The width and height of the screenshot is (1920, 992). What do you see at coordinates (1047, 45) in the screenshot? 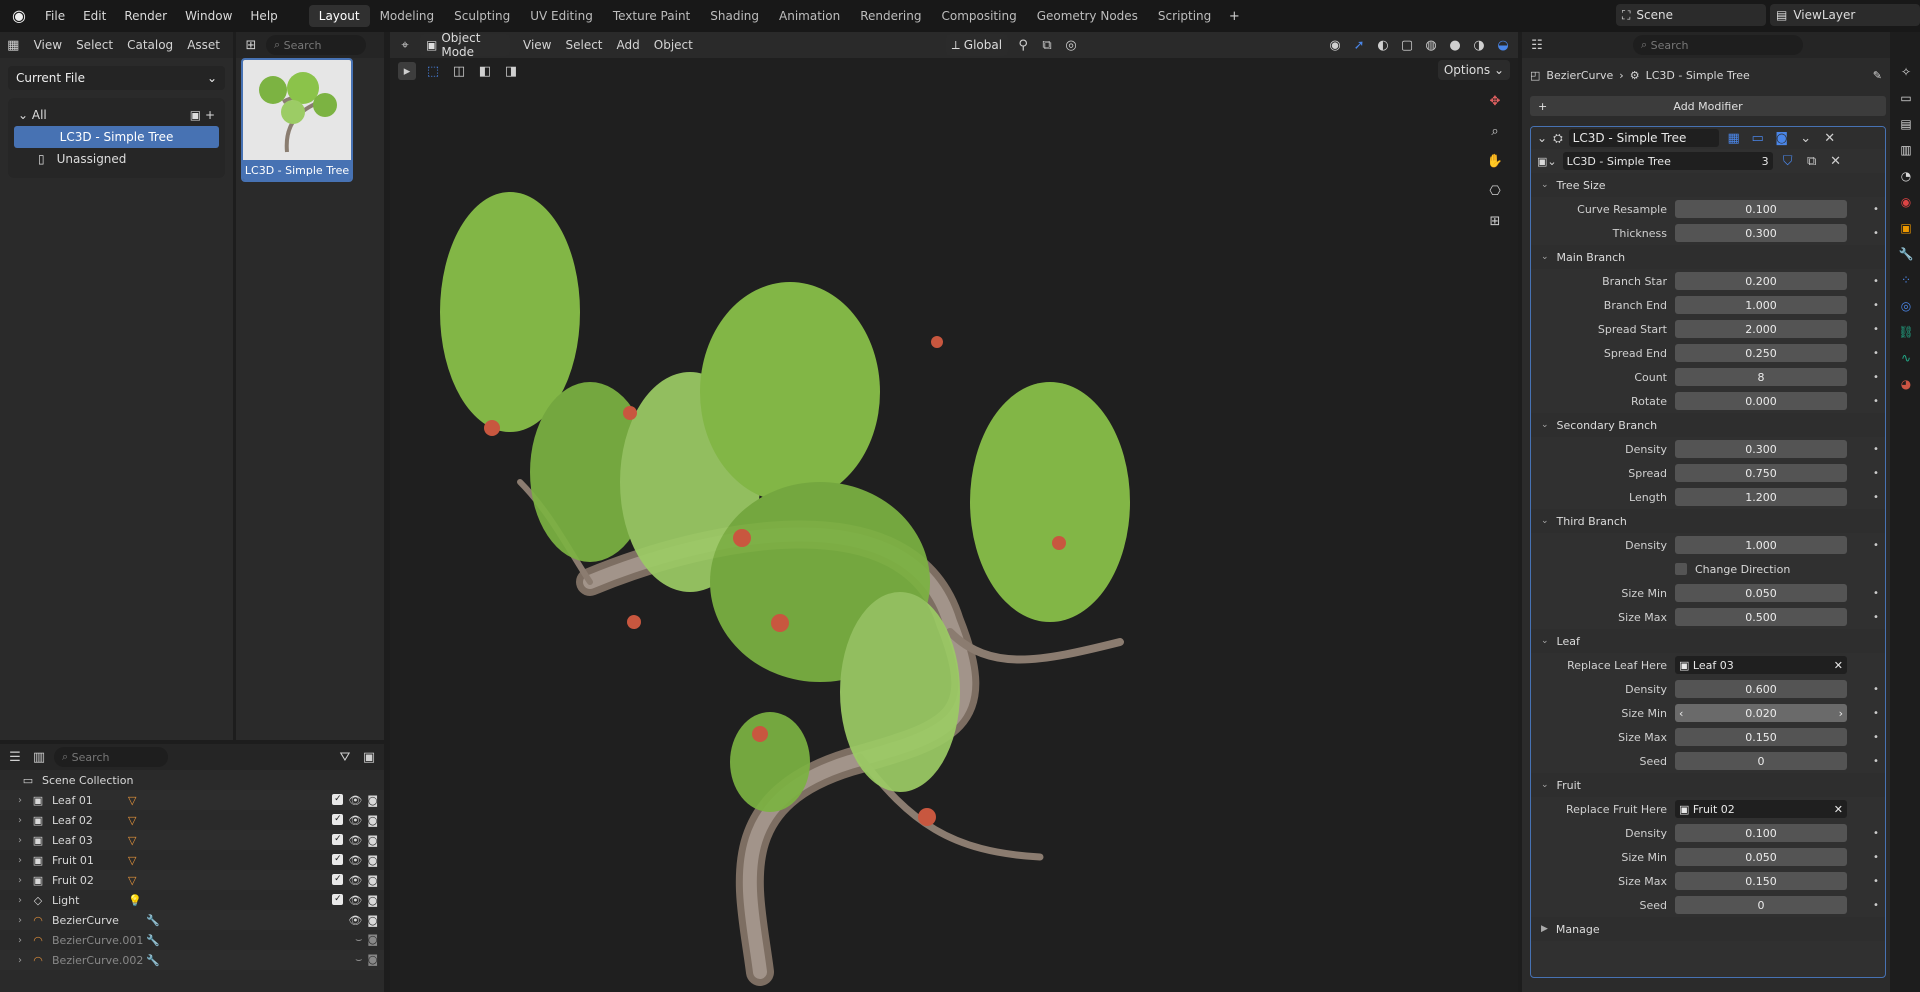
I see `snap-icon: ⧉` at bounding box center [1047, 45].